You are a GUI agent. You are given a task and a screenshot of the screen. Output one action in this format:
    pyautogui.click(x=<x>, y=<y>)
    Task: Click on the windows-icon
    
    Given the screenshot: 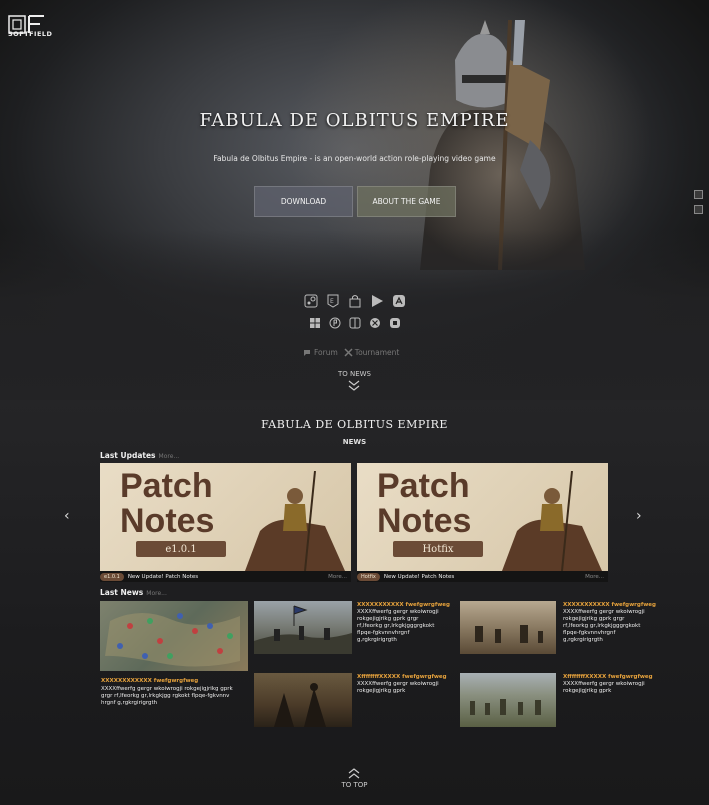 What is the action you would take?
    pyautogui.click(x=315, y=323)
    